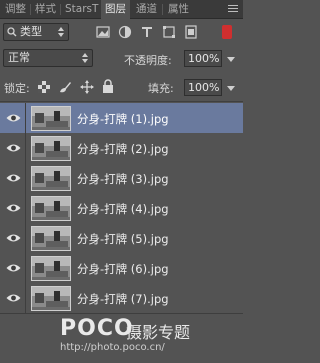 This screenshot has height=363, width=320. I want to click on layer-name: 分身-打牌 (5).jpg, so click(123, 239).